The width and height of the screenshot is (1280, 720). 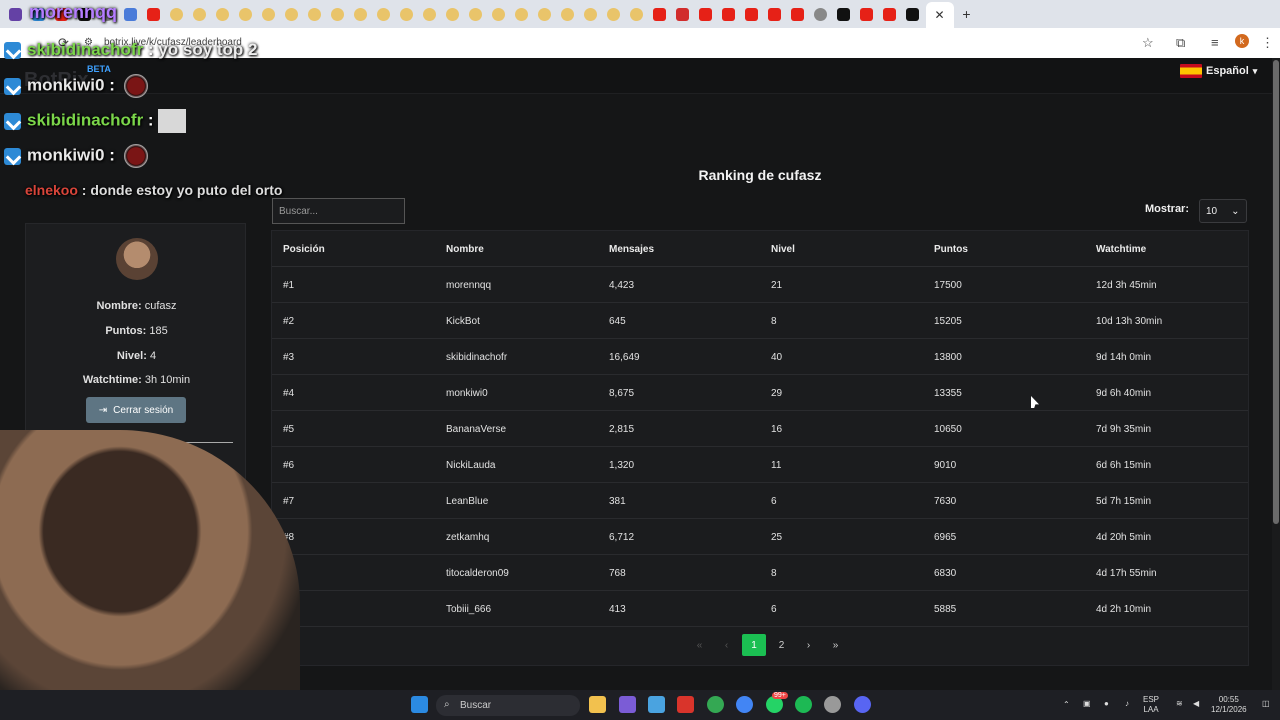 I want to click on chat-message: skibidinachofr : yo soy top 2, so click(x=130, y=50).